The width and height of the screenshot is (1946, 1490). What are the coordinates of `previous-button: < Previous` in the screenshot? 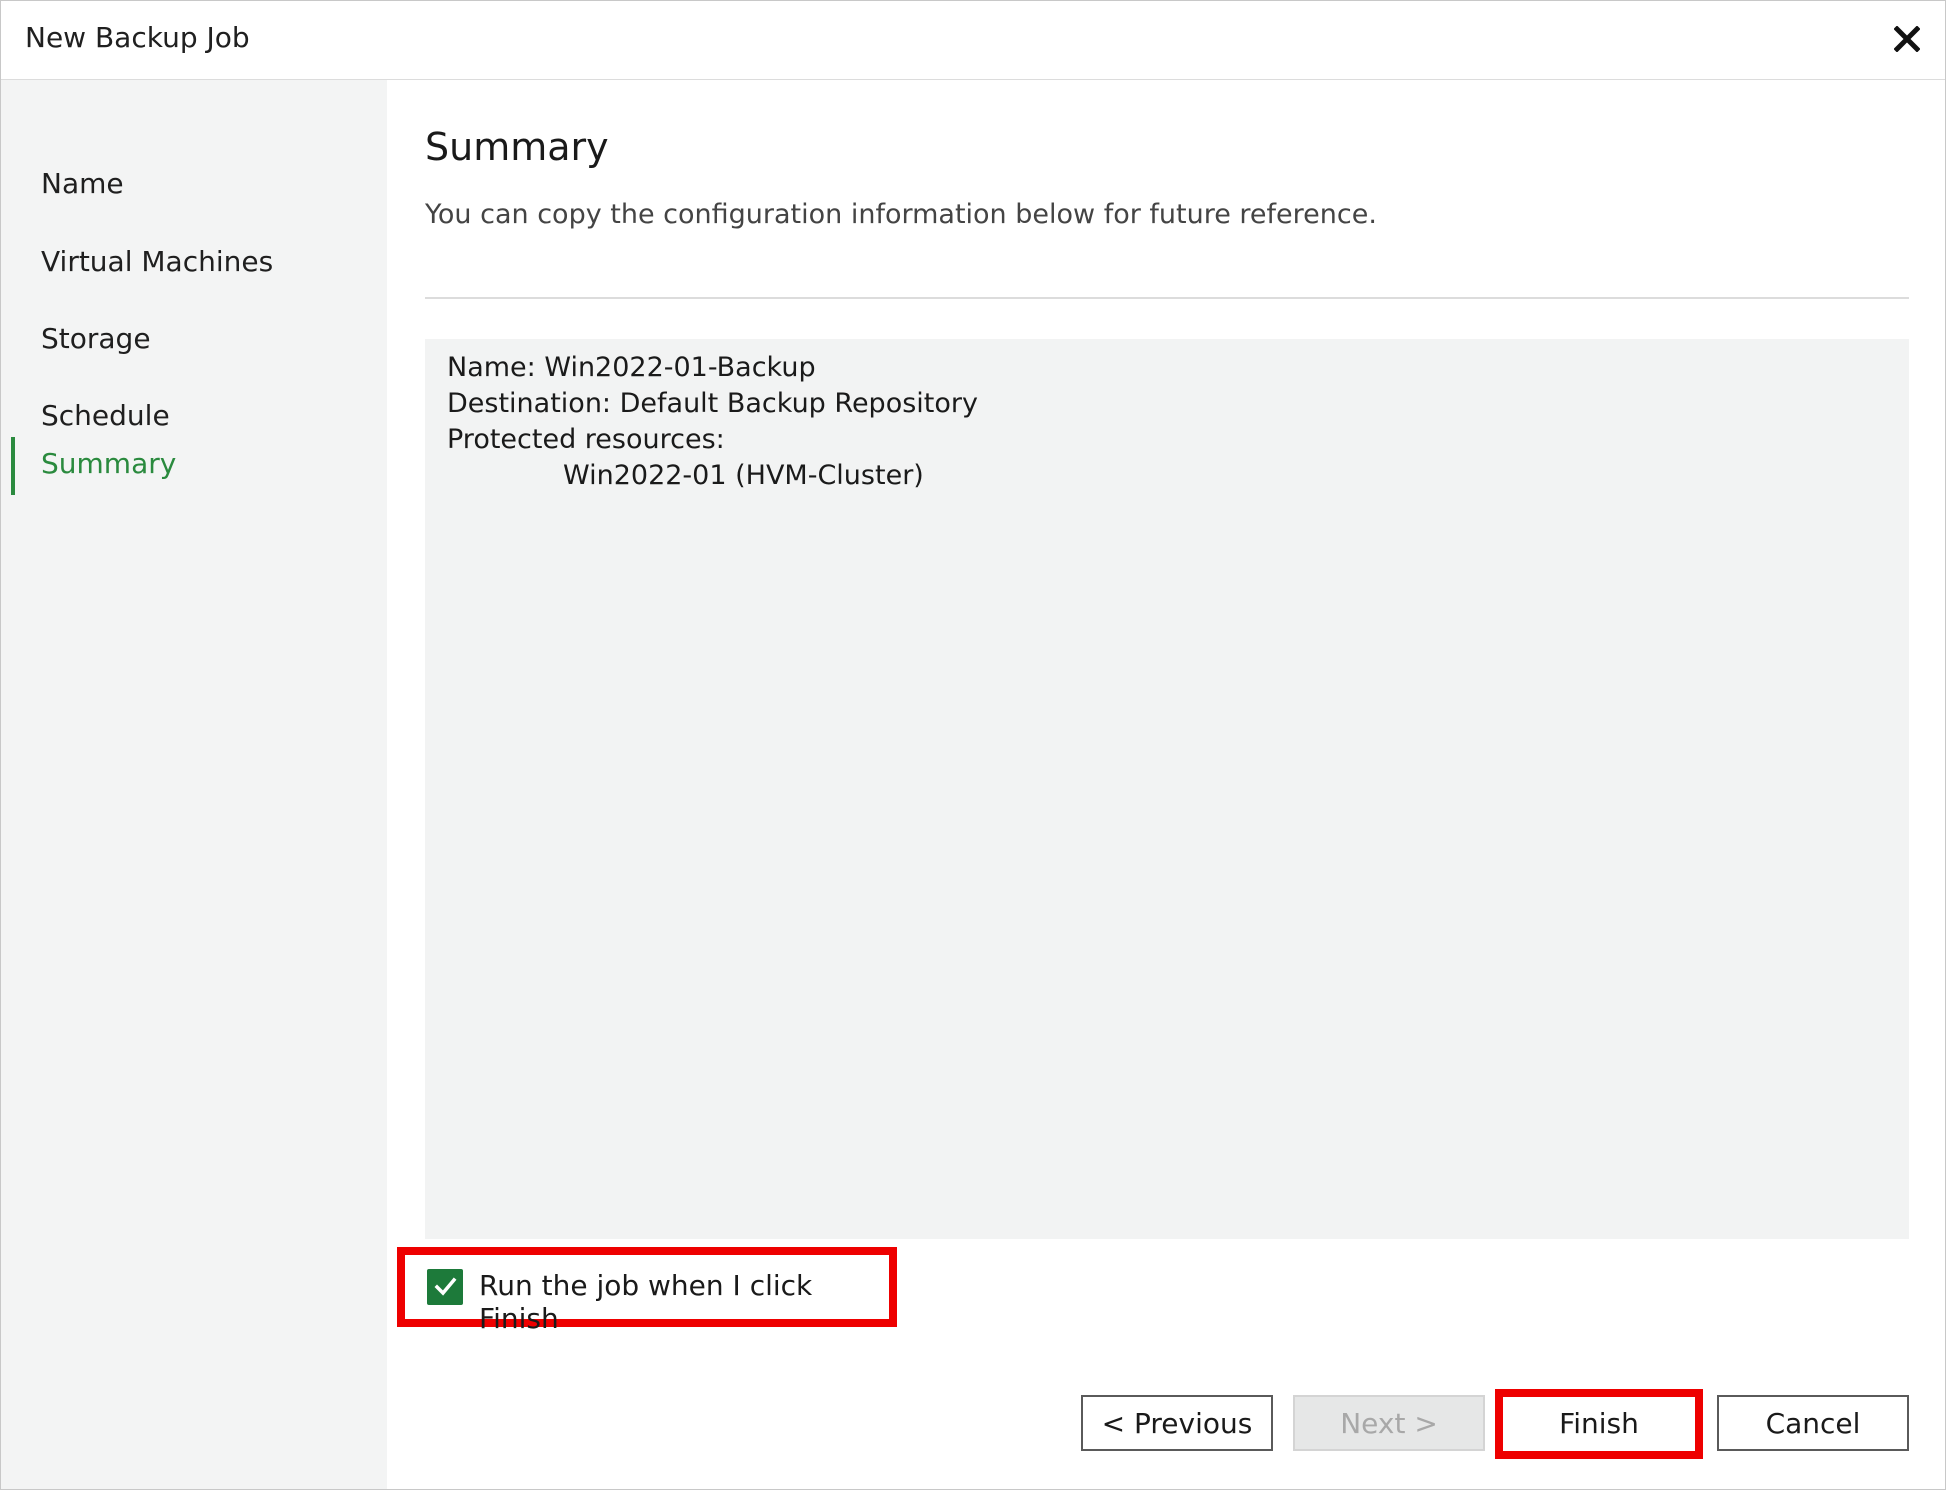 It's located at (1177, 1423).